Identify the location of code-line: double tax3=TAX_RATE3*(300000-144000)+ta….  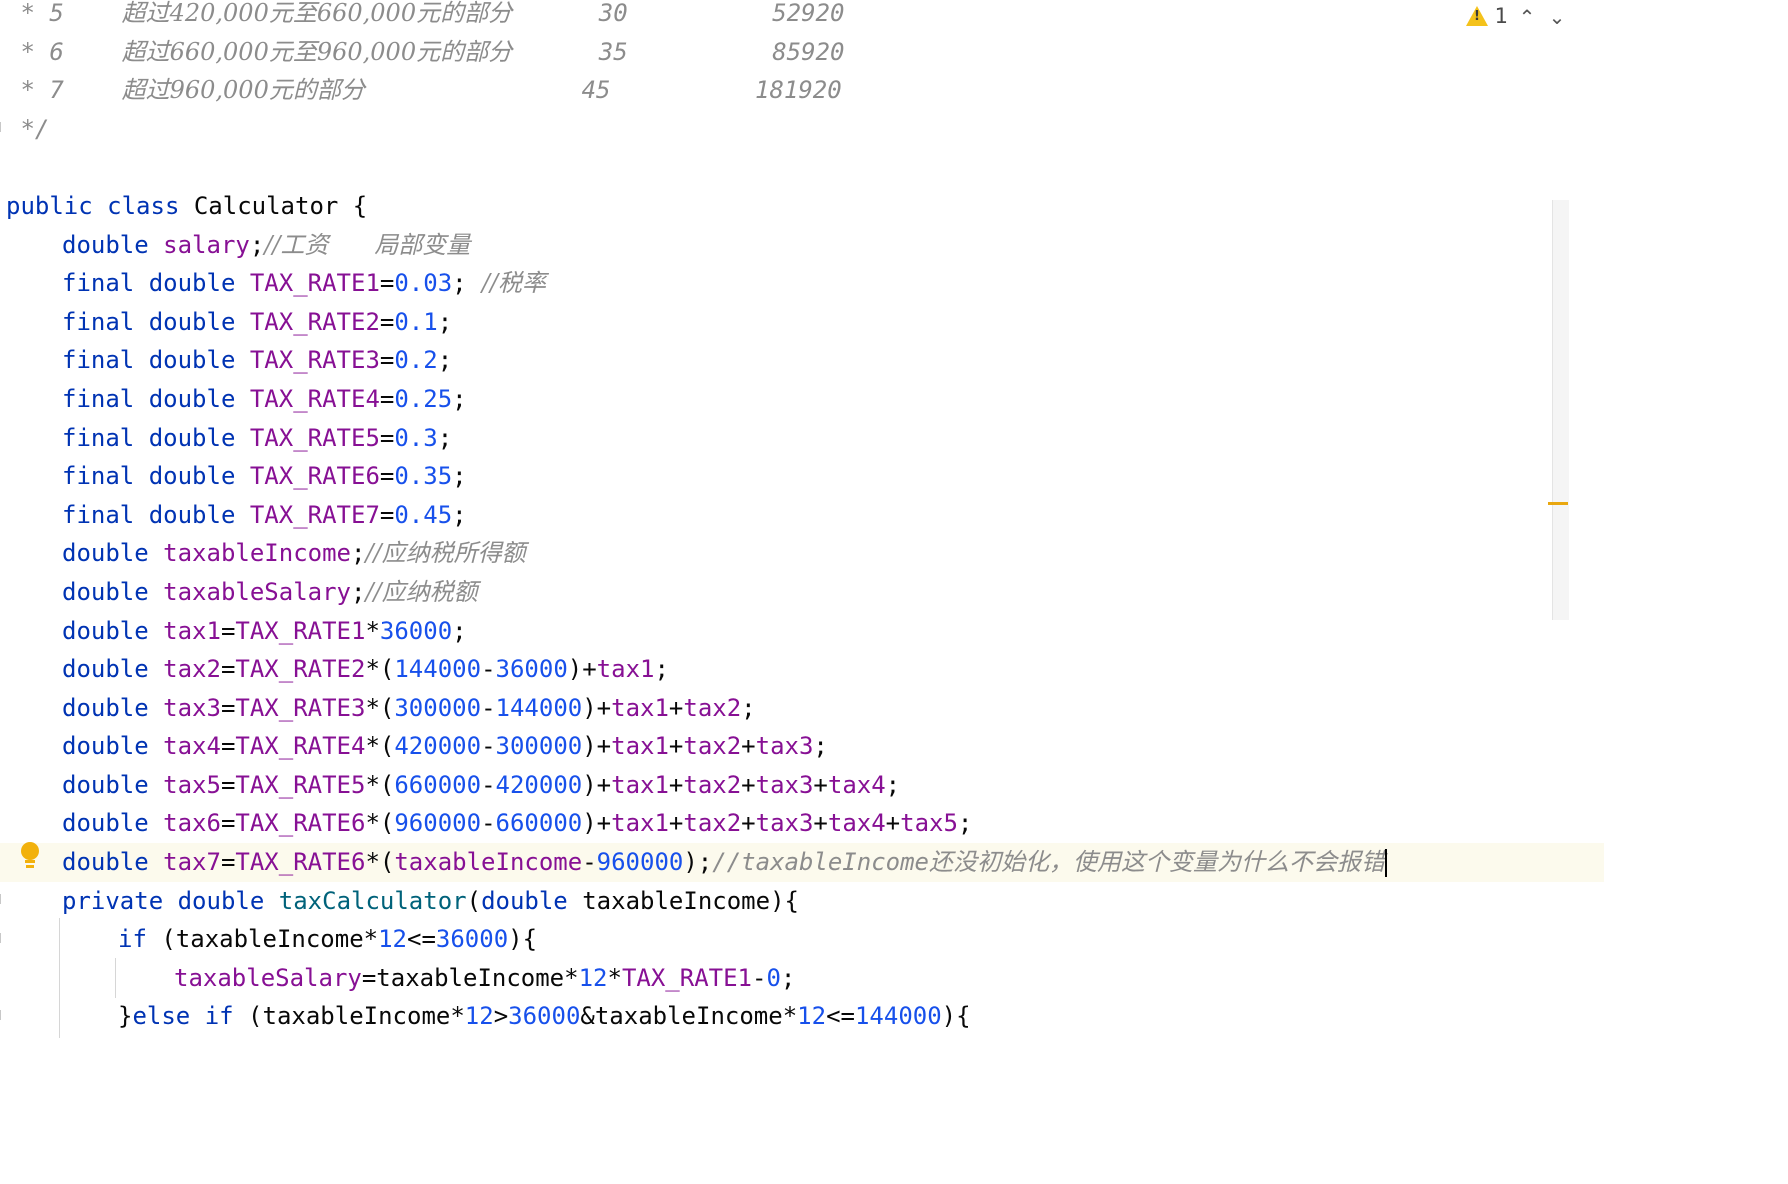
(409, 707).